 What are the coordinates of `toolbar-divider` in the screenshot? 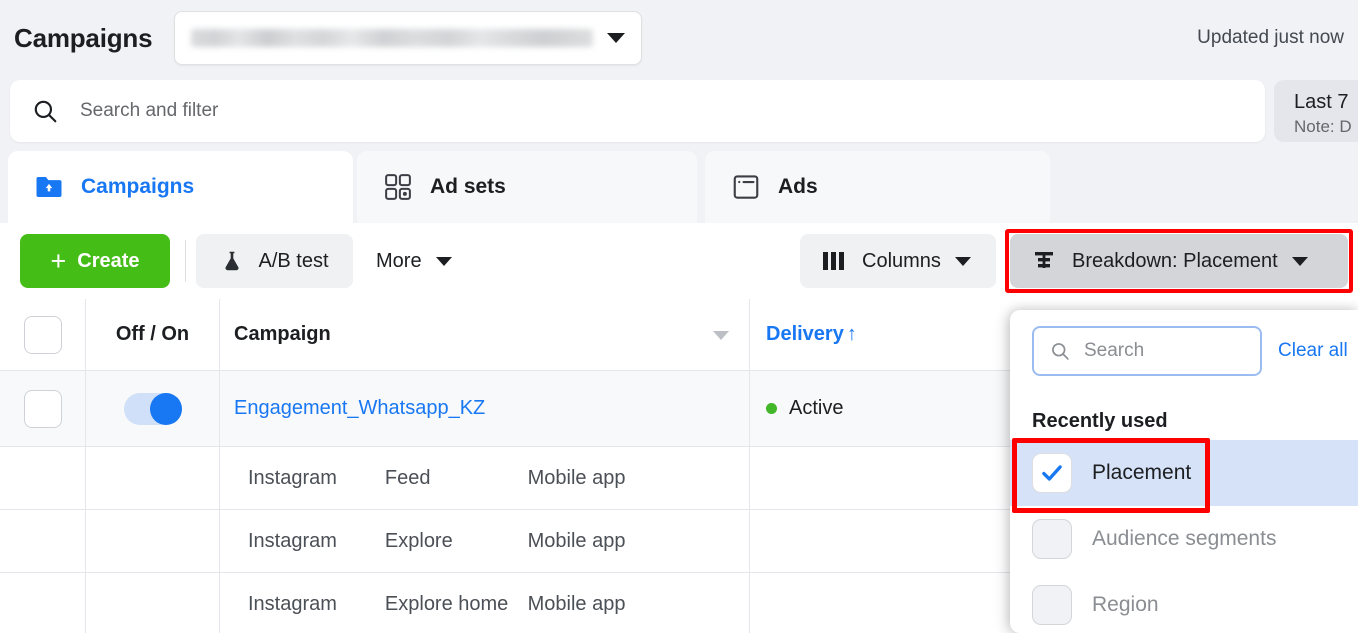 It's located at (185, 261).